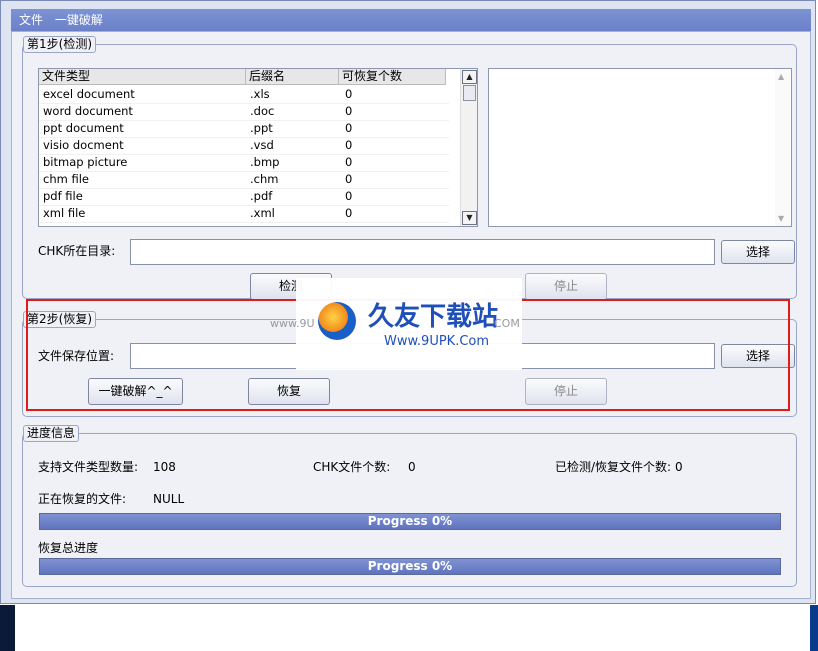 The width and height of the screenshot is (818, 651). What do you see at coordinates (566, 286) in the screenshot?
I see `step1-stop-button: 停止` at bounding box center [566, 286].